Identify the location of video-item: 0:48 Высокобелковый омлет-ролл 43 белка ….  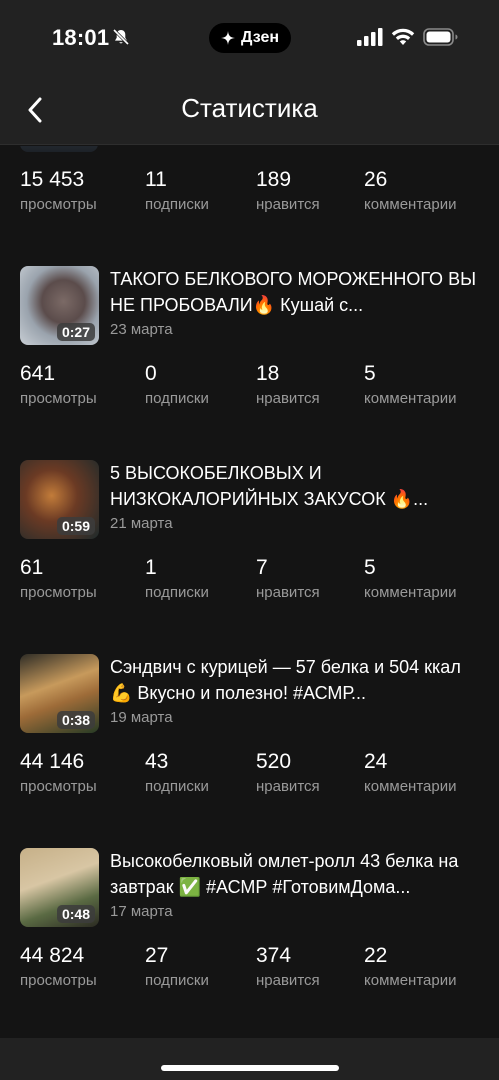
(255, 888).